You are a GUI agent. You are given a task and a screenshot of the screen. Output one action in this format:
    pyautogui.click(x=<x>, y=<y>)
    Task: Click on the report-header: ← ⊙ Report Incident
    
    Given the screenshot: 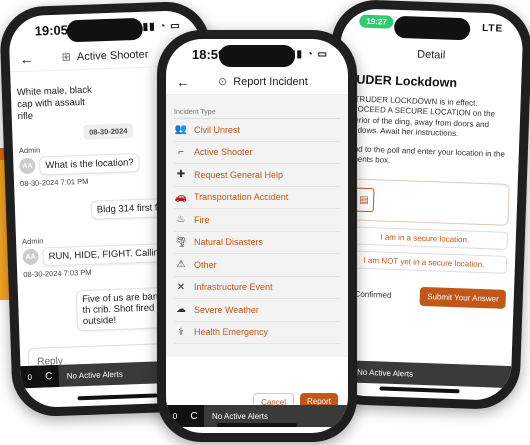 What is the action you would take?
    pyautogui.click(x=257, y=82)
    